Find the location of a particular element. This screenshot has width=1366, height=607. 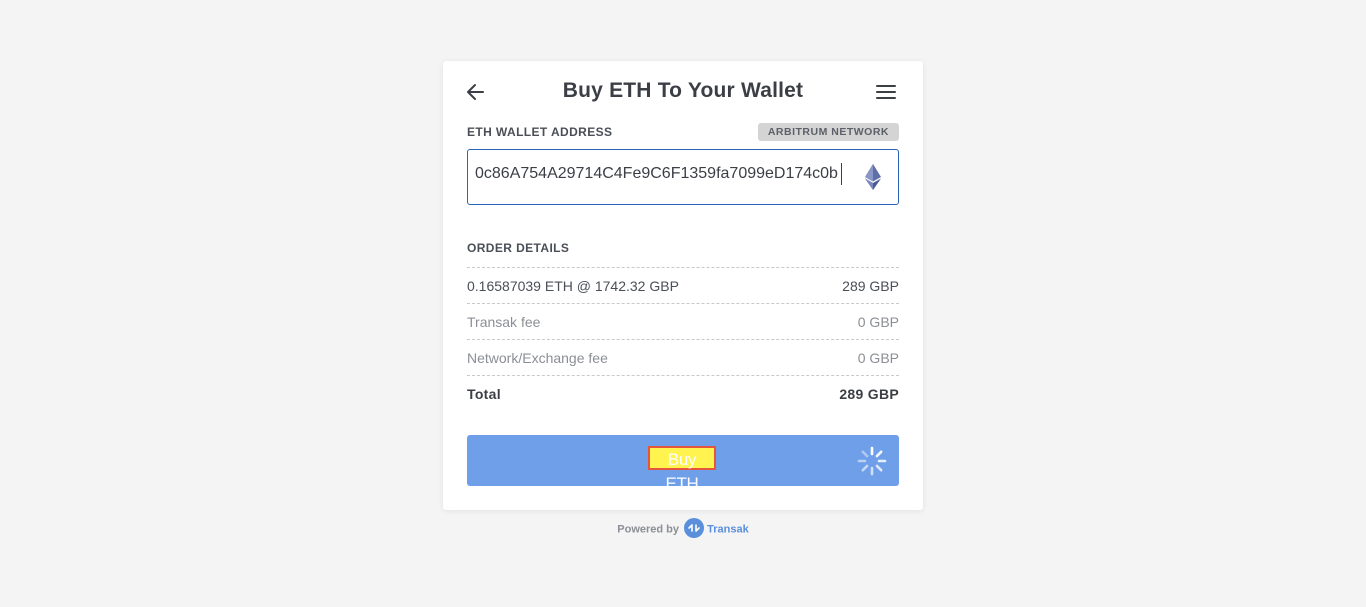

buy-eth-button: Buy ETH is located at coordinates (683, 464).